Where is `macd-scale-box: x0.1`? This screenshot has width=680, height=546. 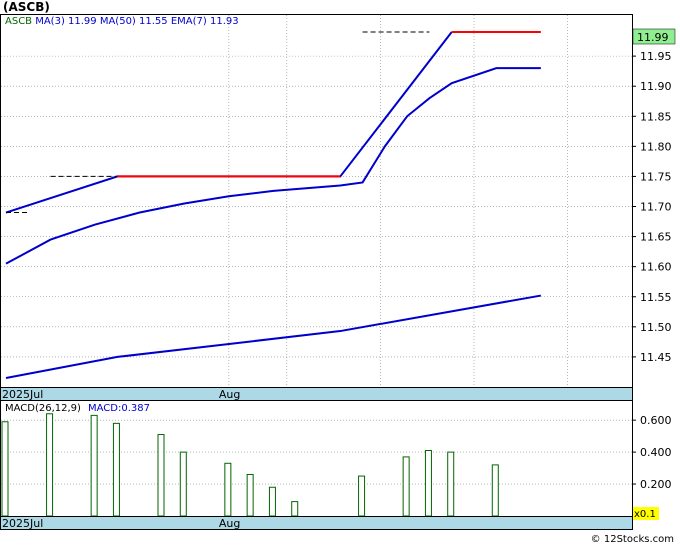
macd-scale-box: x0.1 is located at coordinates (646, 513).